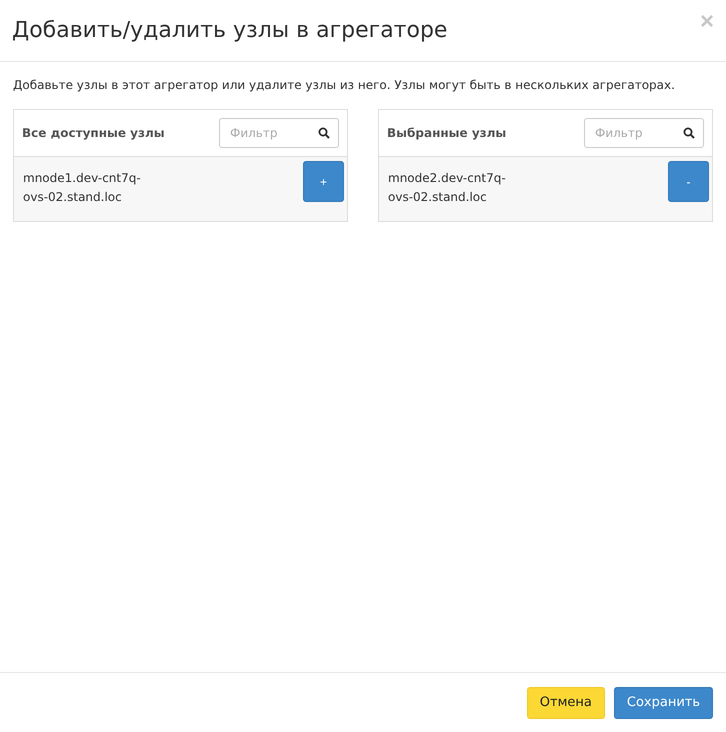 This screenshot has width=726, height=732. I want to click on move-node-button: -, so click(688, 181).